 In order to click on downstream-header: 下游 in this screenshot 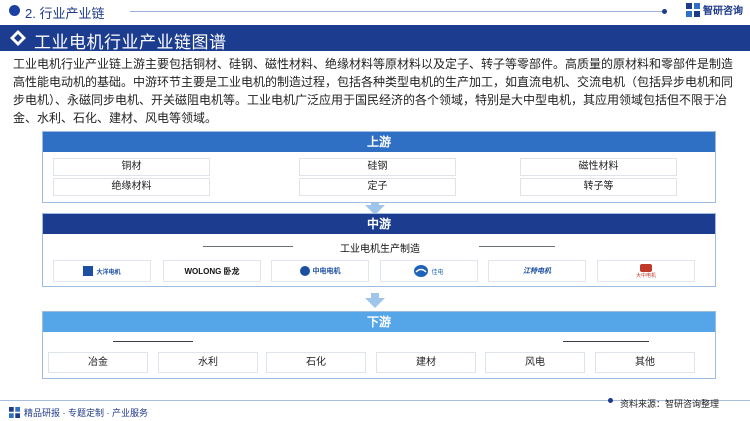, I will do `click(379, 322)`.